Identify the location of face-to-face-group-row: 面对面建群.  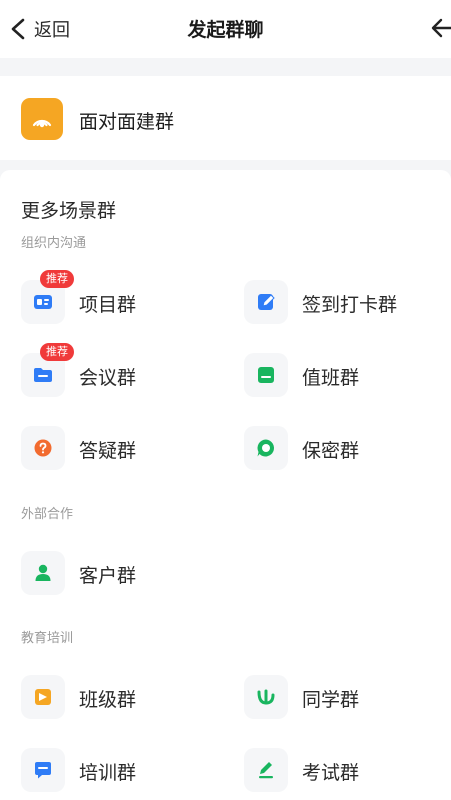
(225, 118).